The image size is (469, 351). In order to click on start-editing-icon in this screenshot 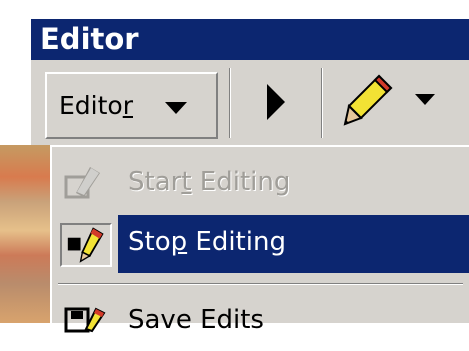, I will do `click(82, 183)`.